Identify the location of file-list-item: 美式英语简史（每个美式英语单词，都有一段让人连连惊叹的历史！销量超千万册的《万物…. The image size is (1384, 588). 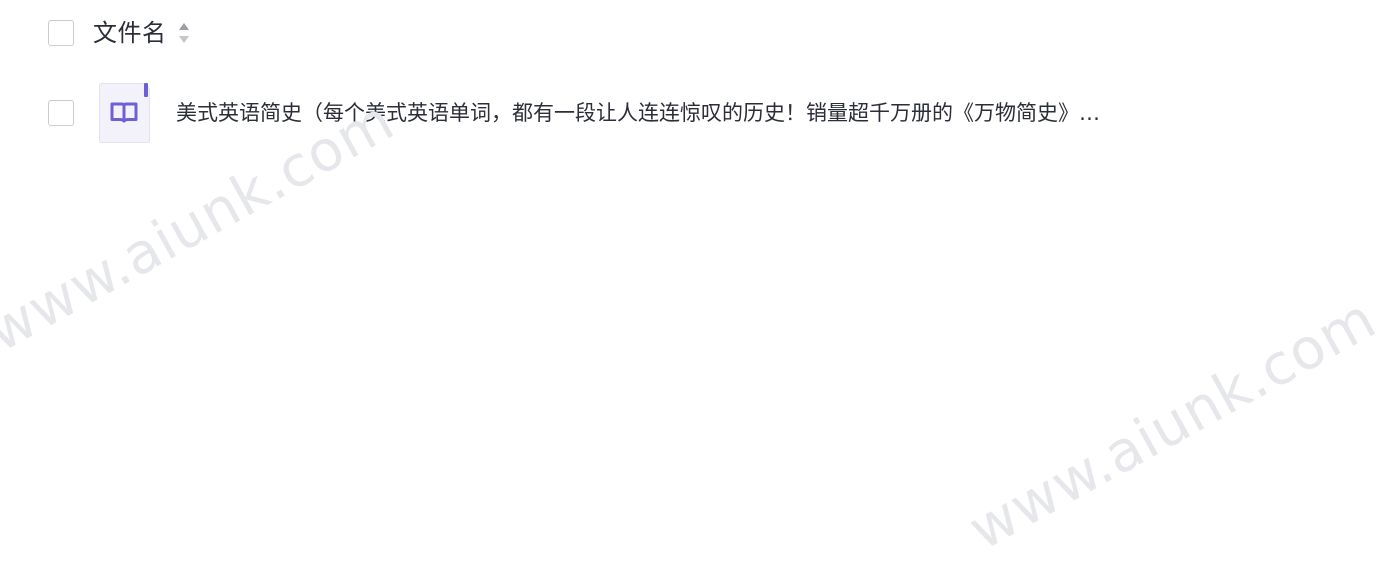
(574, 113).